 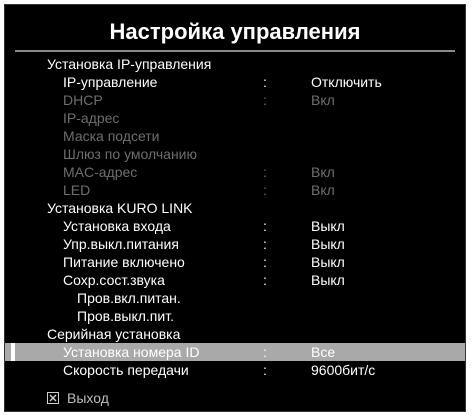 I want to click on exit-button: Выход, so click(x=78, y=398).